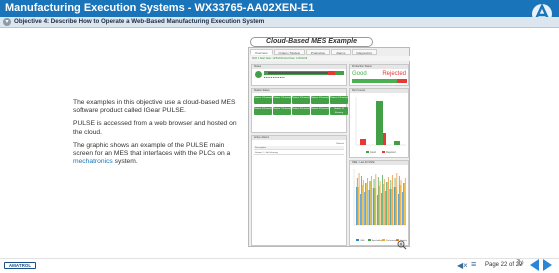  What do you see at coordinates (402, 81) in the screenshot?
I see `rejected-bar` at bounding box center [402, 81].